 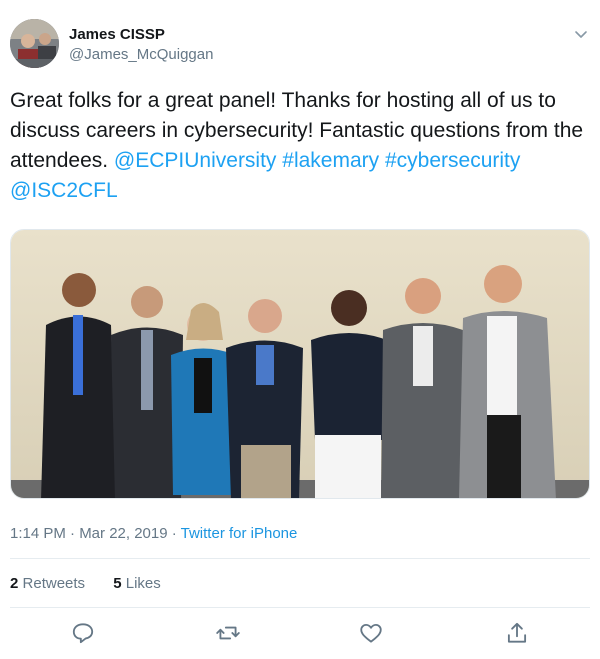 What do you see at coordinates (117, 583) in the screenshot?
I see `likes-count: 5` at bounding box center [117, 583].